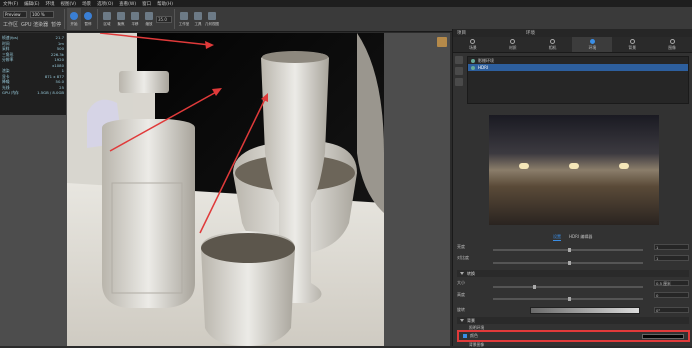 The height and width of the screenshot is (348, 692). What do you see at coordinates (105, 4) in the screenshot?
I see `menu-item-options: 选项(O)` at bounding box center [105, 4].